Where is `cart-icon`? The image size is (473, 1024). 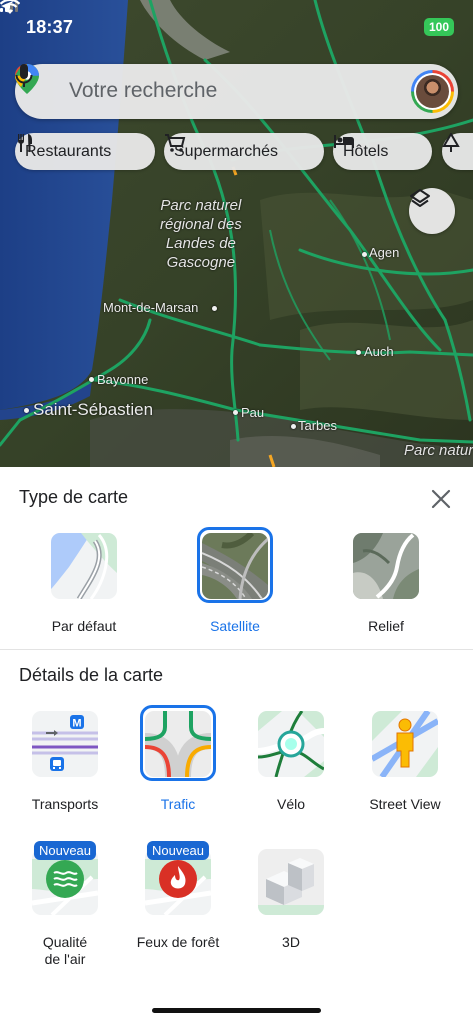
cart-icon is located at coordinates (175, 143).